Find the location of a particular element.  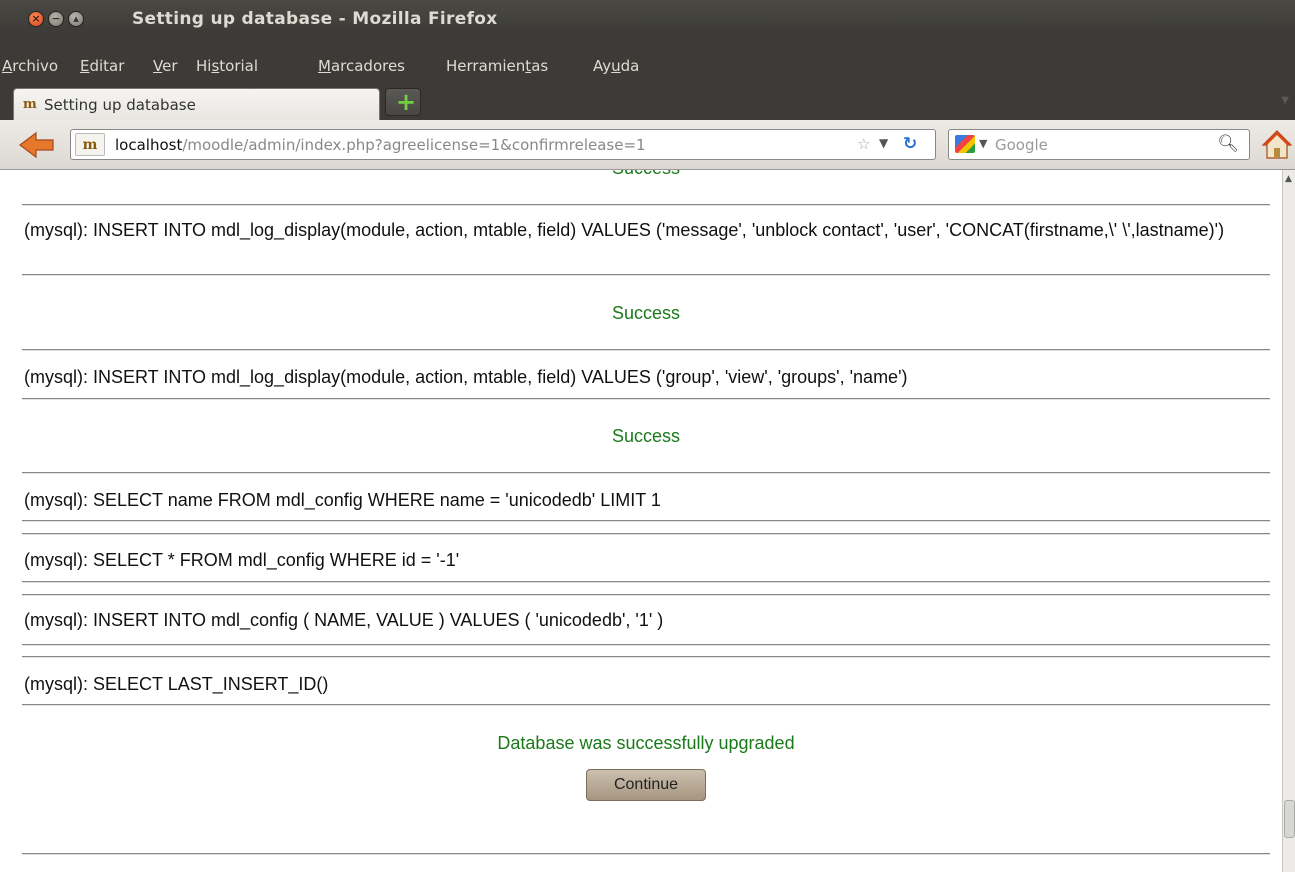

home-button is located at coordinates (1277, 144).